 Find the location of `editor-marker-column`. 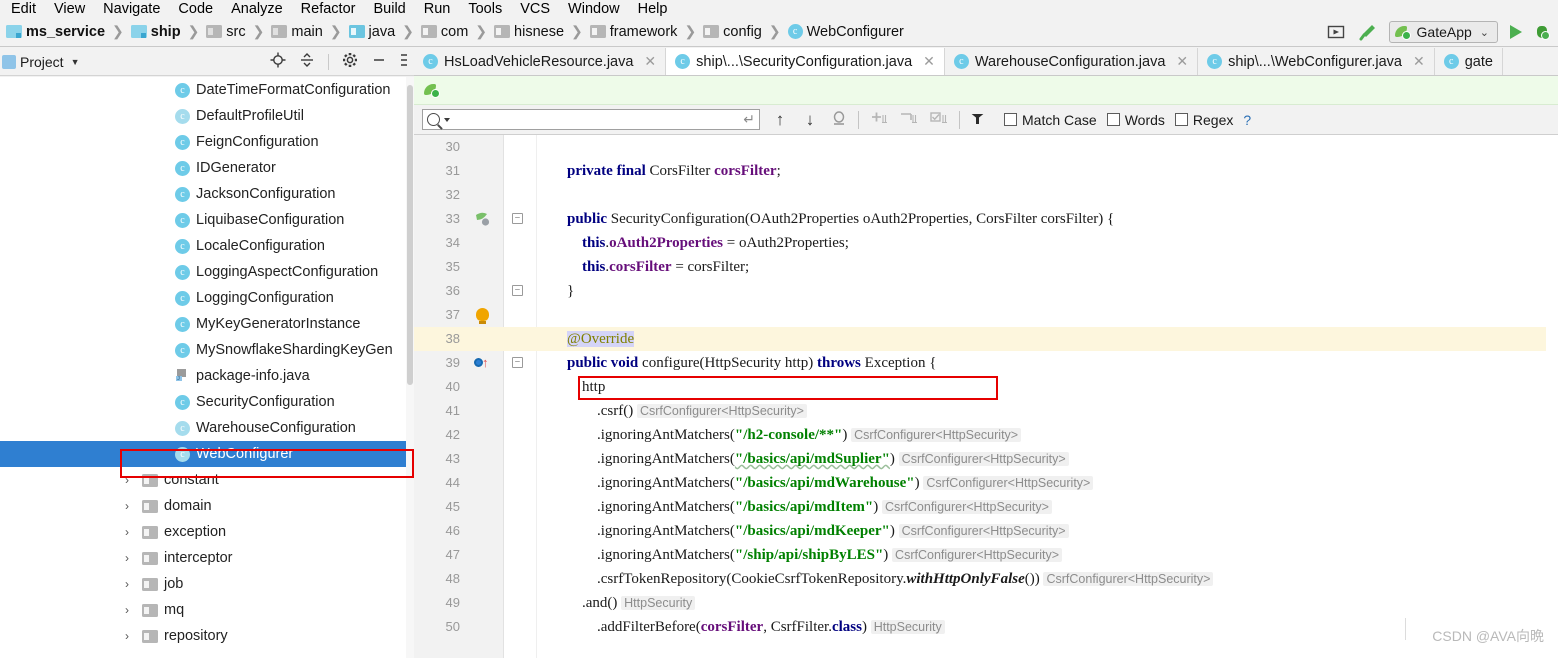

editor-marker-column is located at coordinates (1552, 396).